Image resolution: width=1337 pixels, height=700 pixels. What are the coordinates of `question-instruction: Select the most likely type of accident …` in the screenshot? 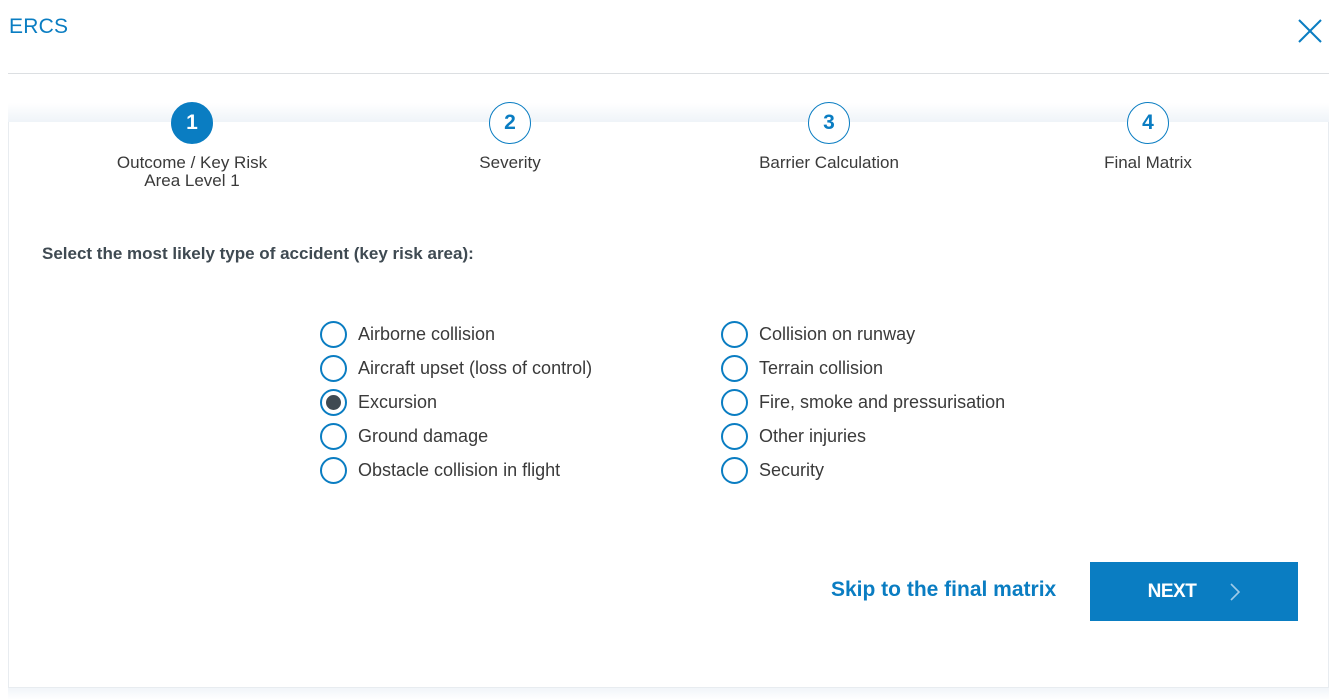 It's located at (258, 253).